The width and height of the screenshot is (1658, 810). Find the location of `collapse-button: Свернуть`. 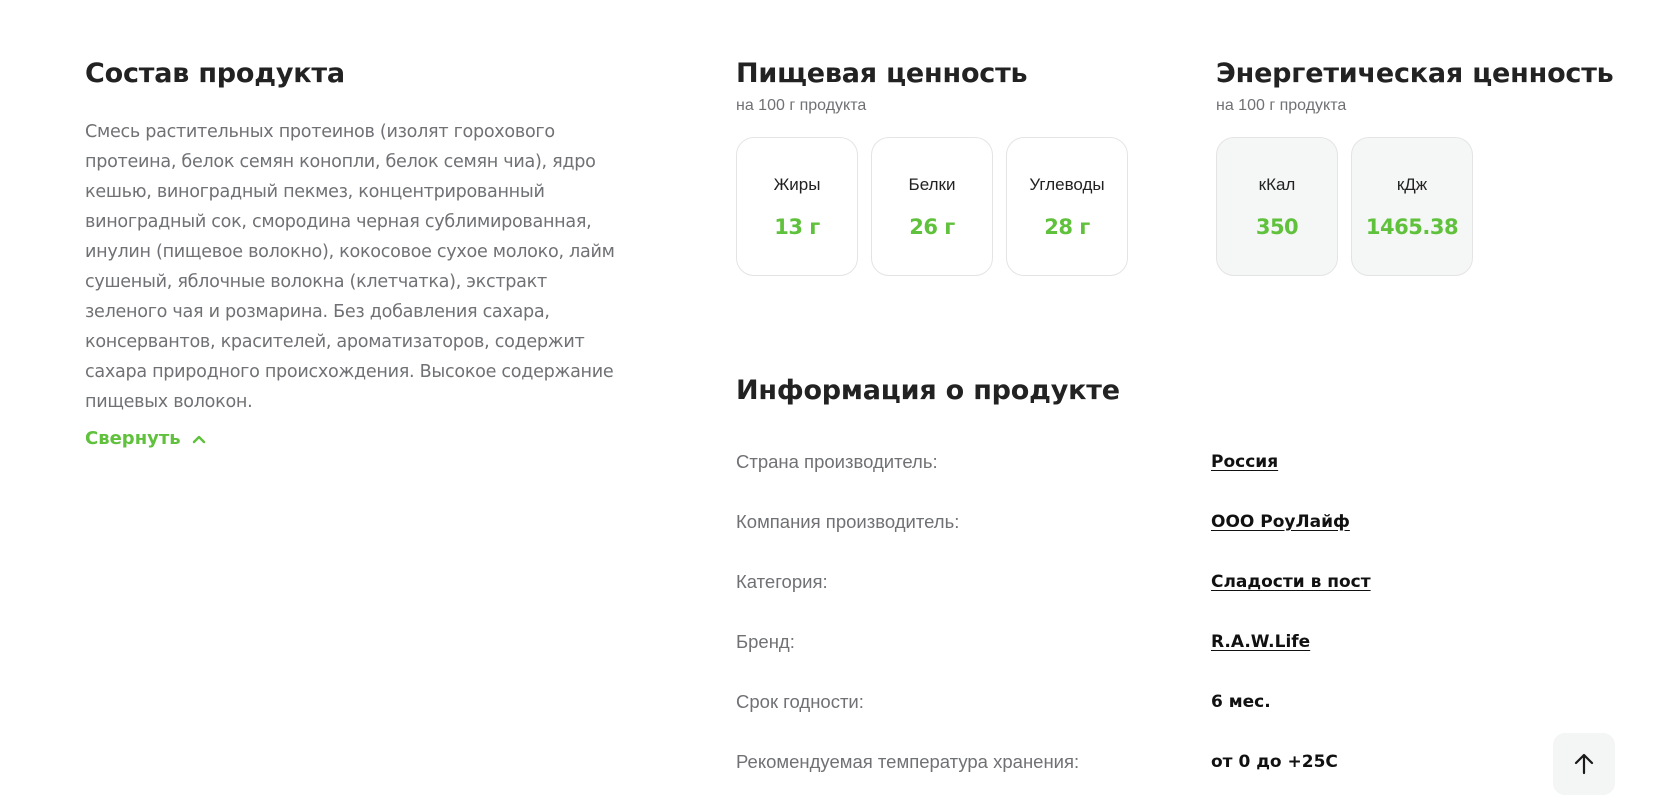

collapse-button: Свернуть is located at coordinates (146, 438).